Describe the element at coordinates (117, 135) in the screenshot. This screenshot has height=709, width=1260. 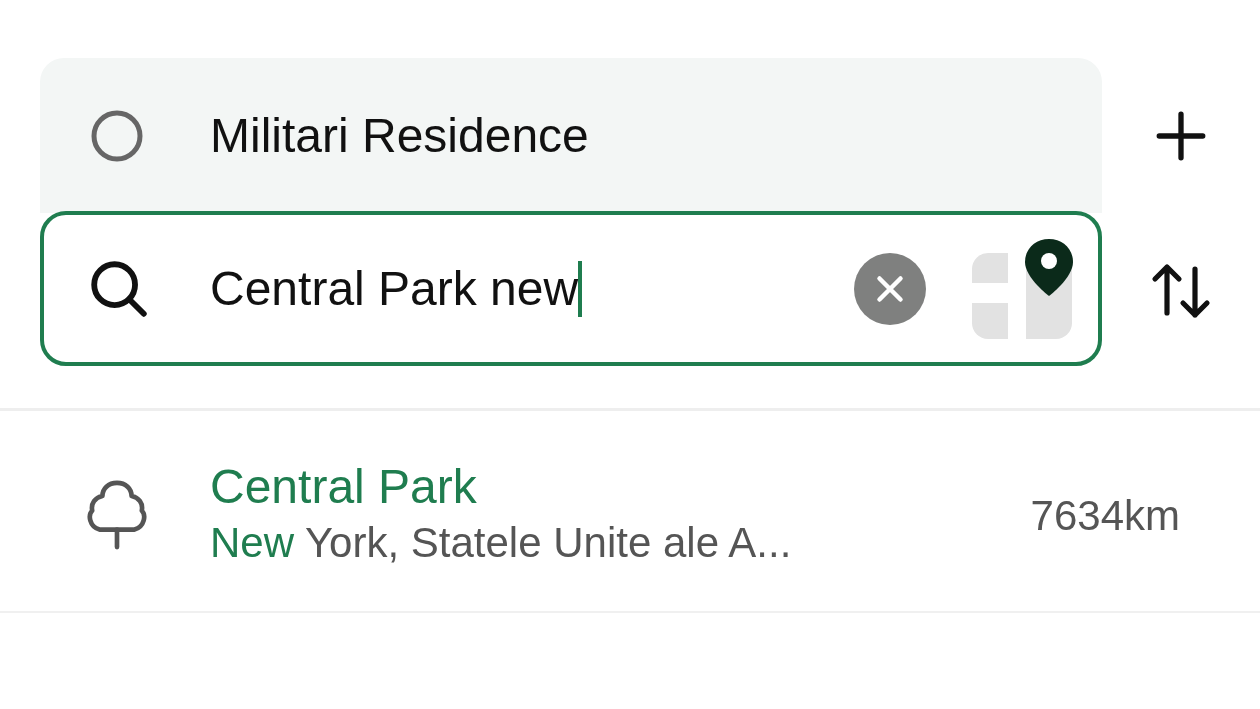
I see `circle-icon` at that location.